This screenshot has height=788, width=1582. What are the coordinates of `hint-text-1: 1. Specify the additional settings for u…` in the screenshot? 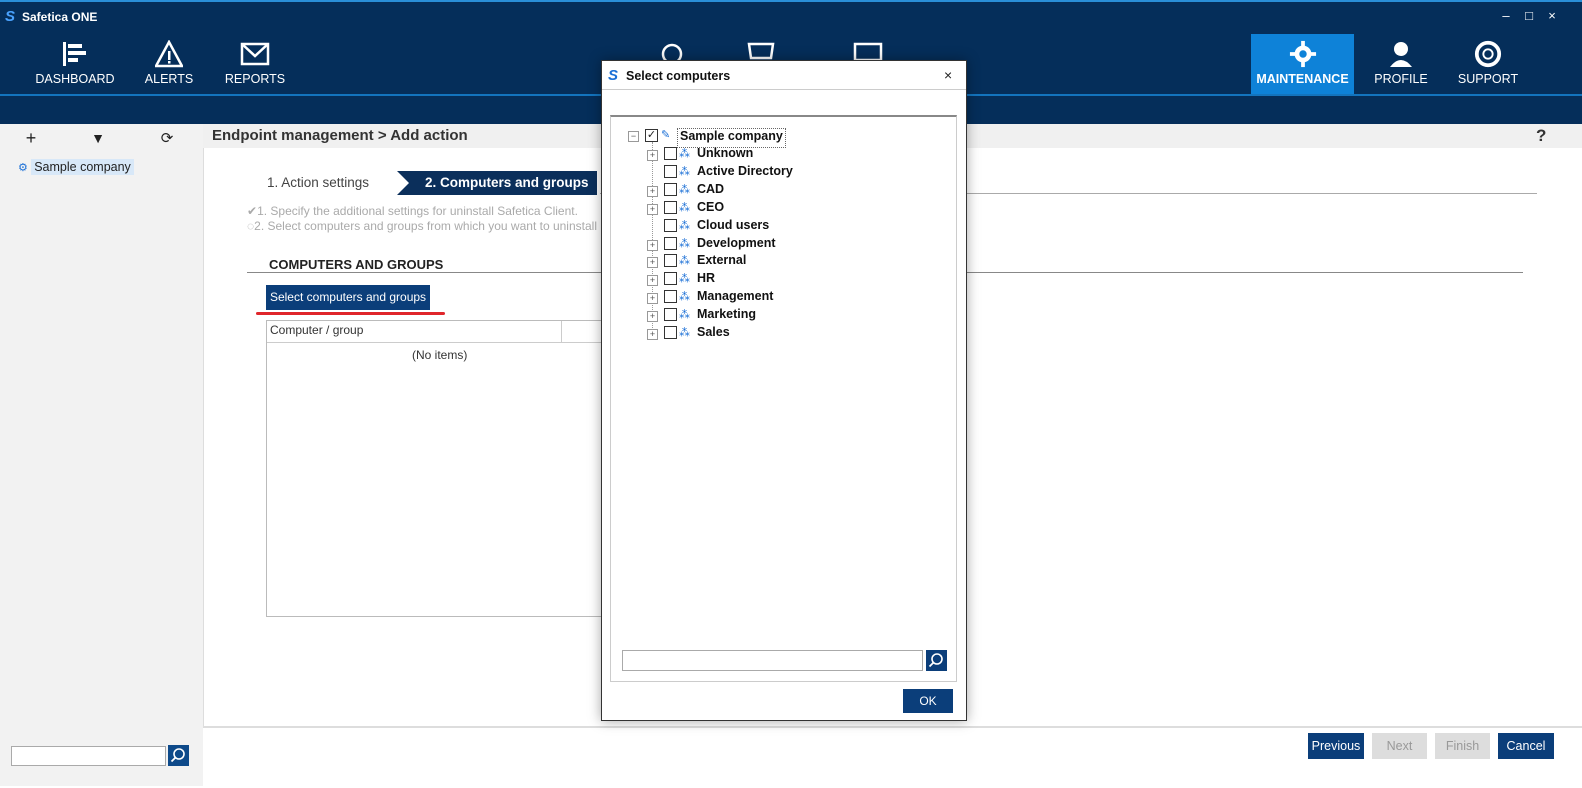 It's located at (417, 211).